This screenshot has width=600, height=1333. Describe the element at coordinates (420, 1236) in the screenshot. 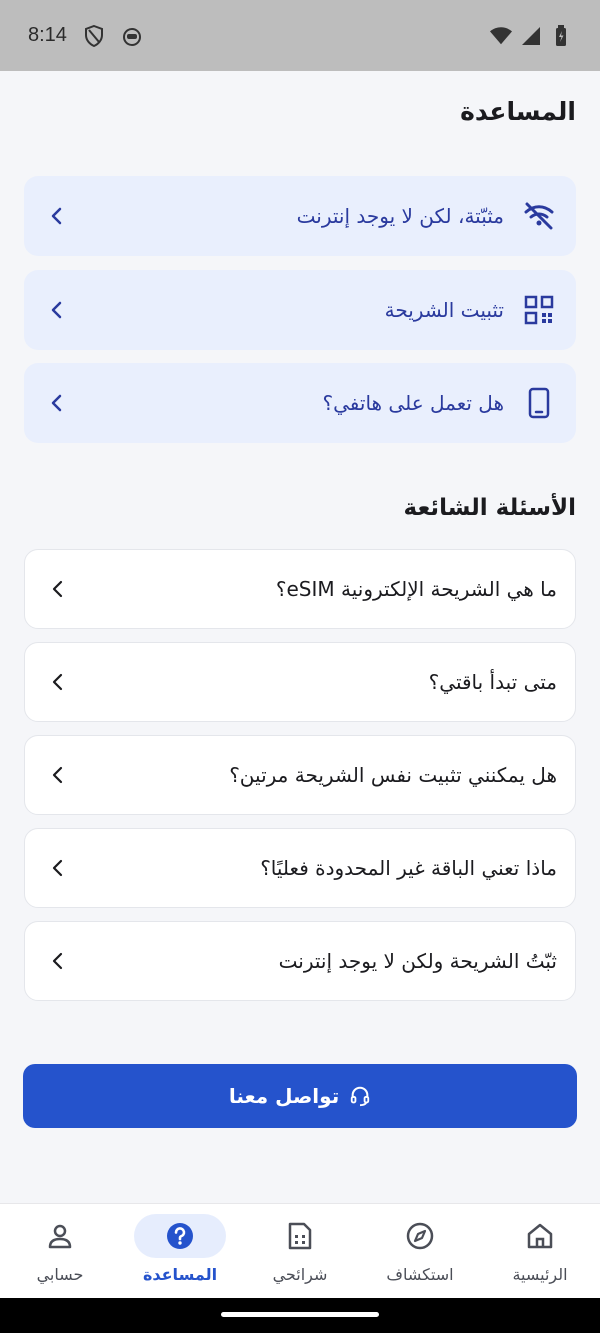

I see `compass-icon` at that location.